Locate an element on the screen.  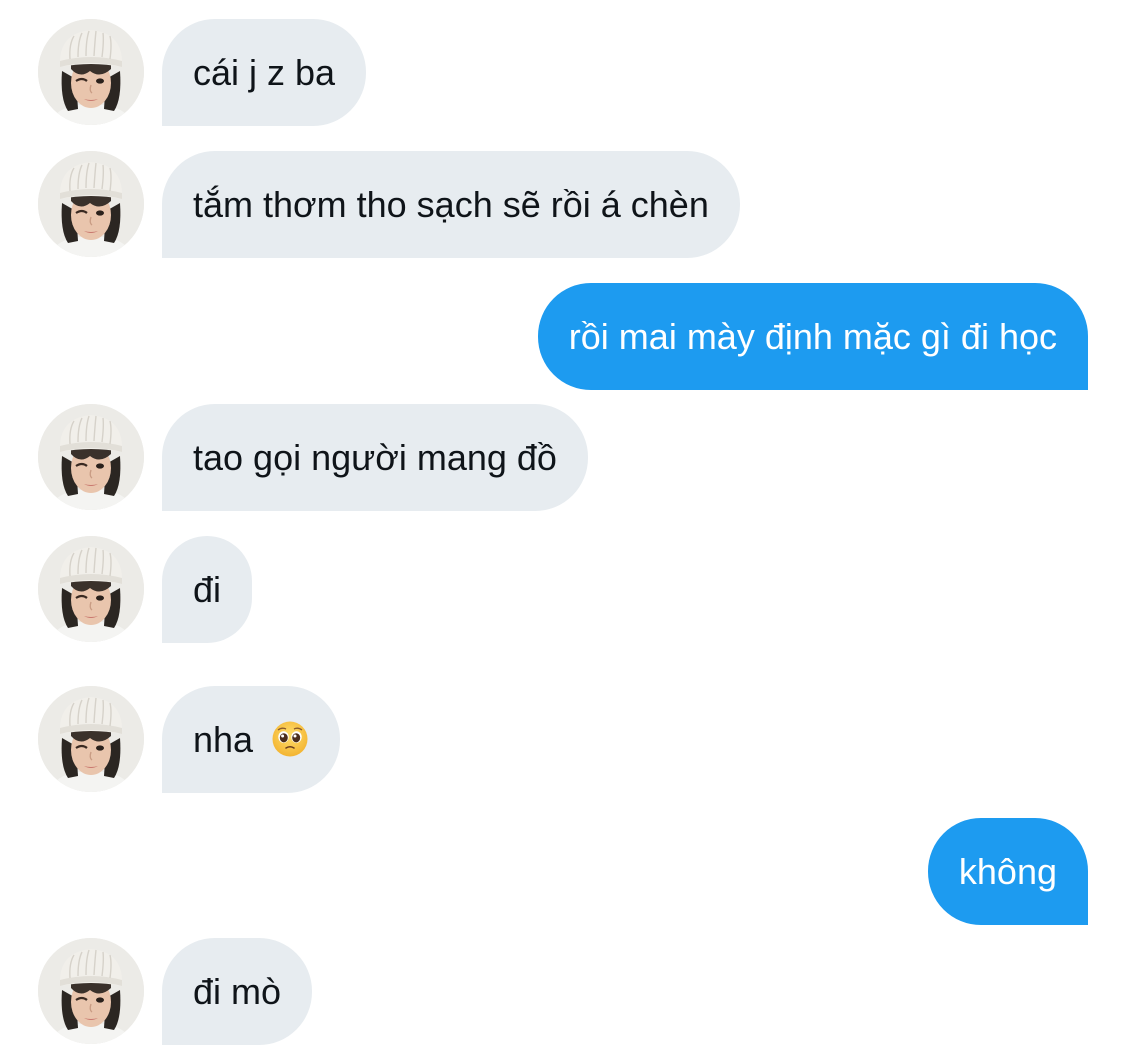
message-text: không is located at coordinates (1007, 871).